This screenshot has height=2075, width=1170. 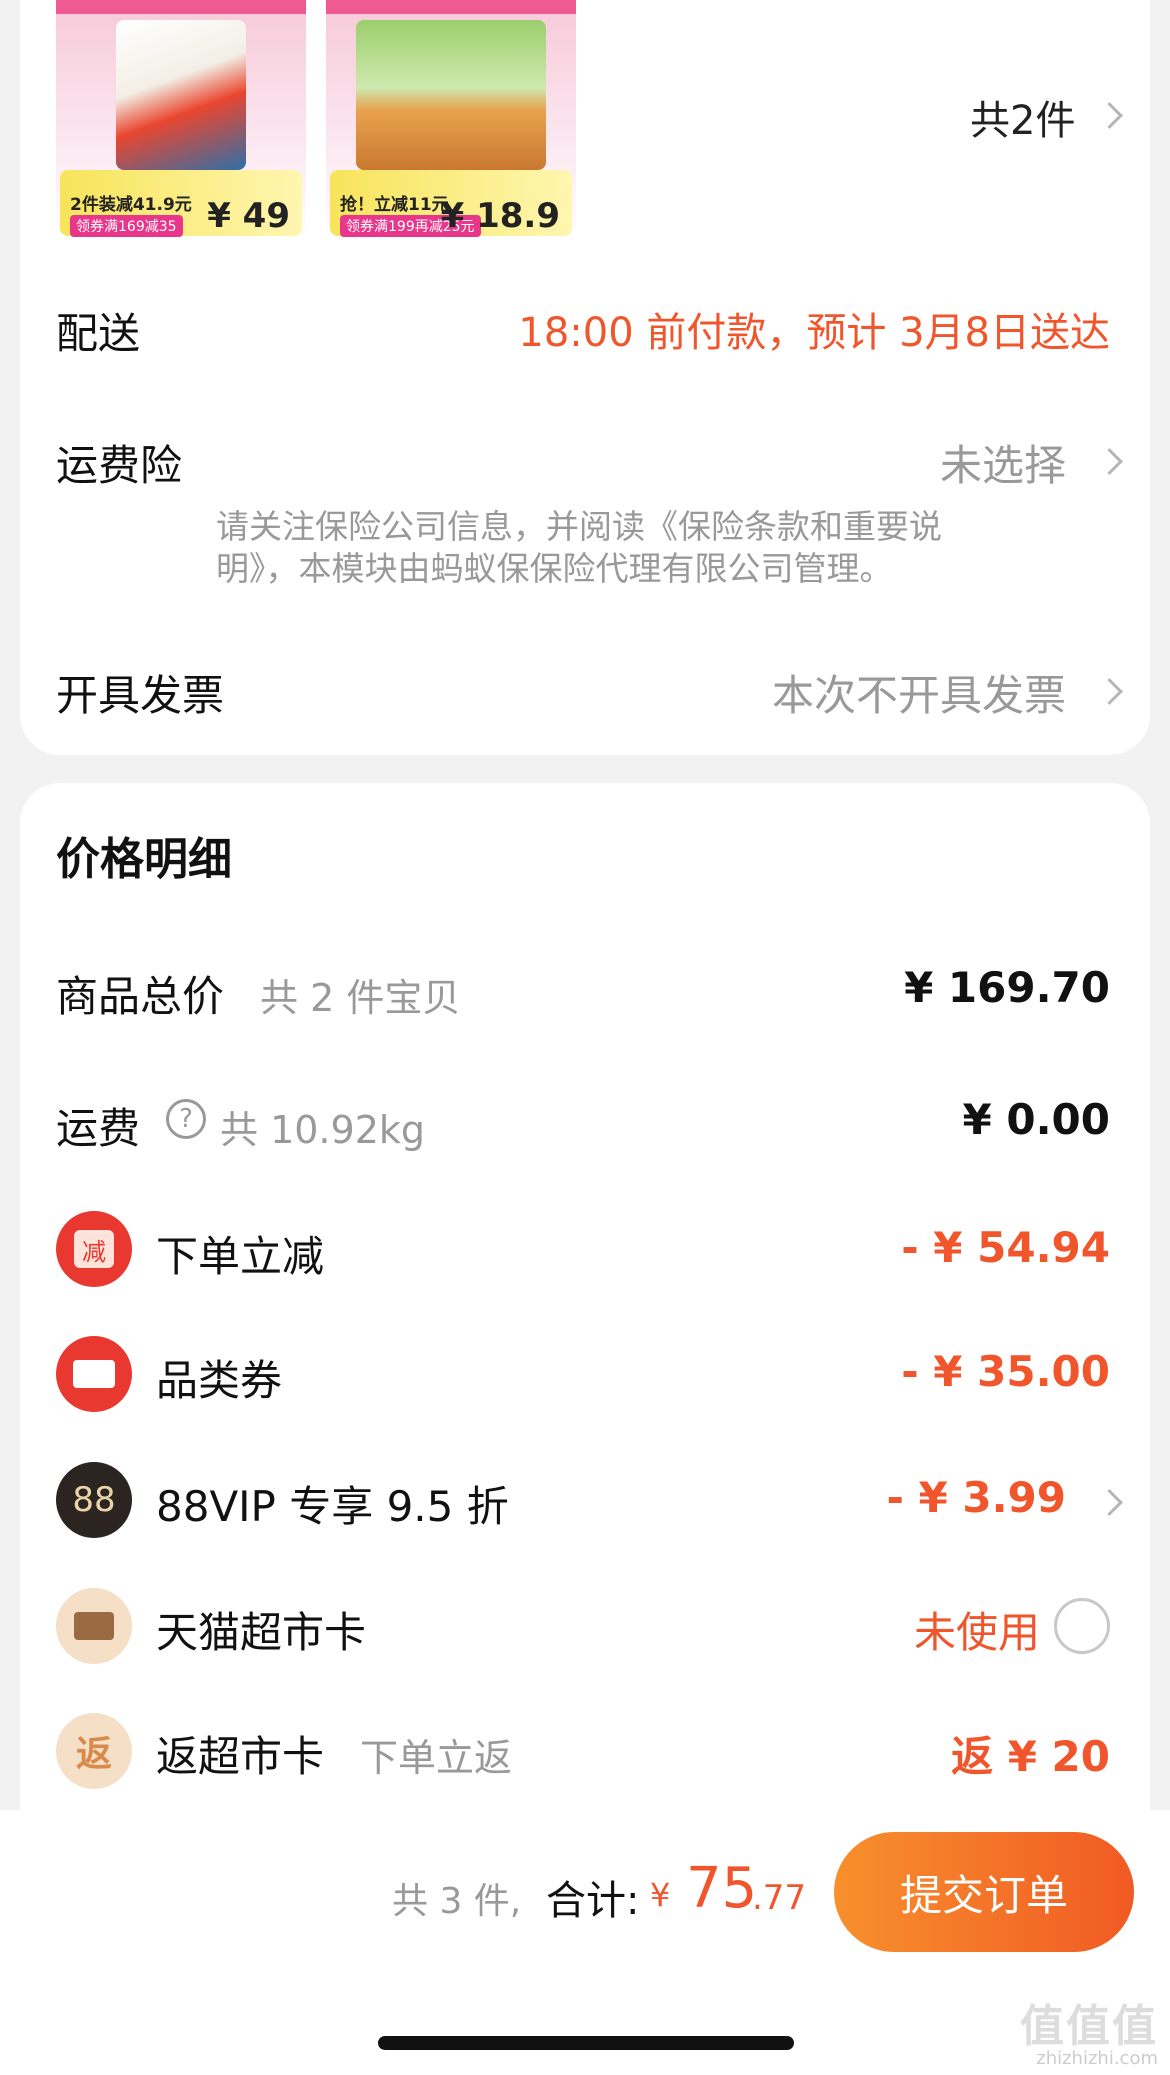 What do you see at coordinates (1082, 1626) in the screenshot?
I see `select-radio` at bounding box center [1082, 1626].